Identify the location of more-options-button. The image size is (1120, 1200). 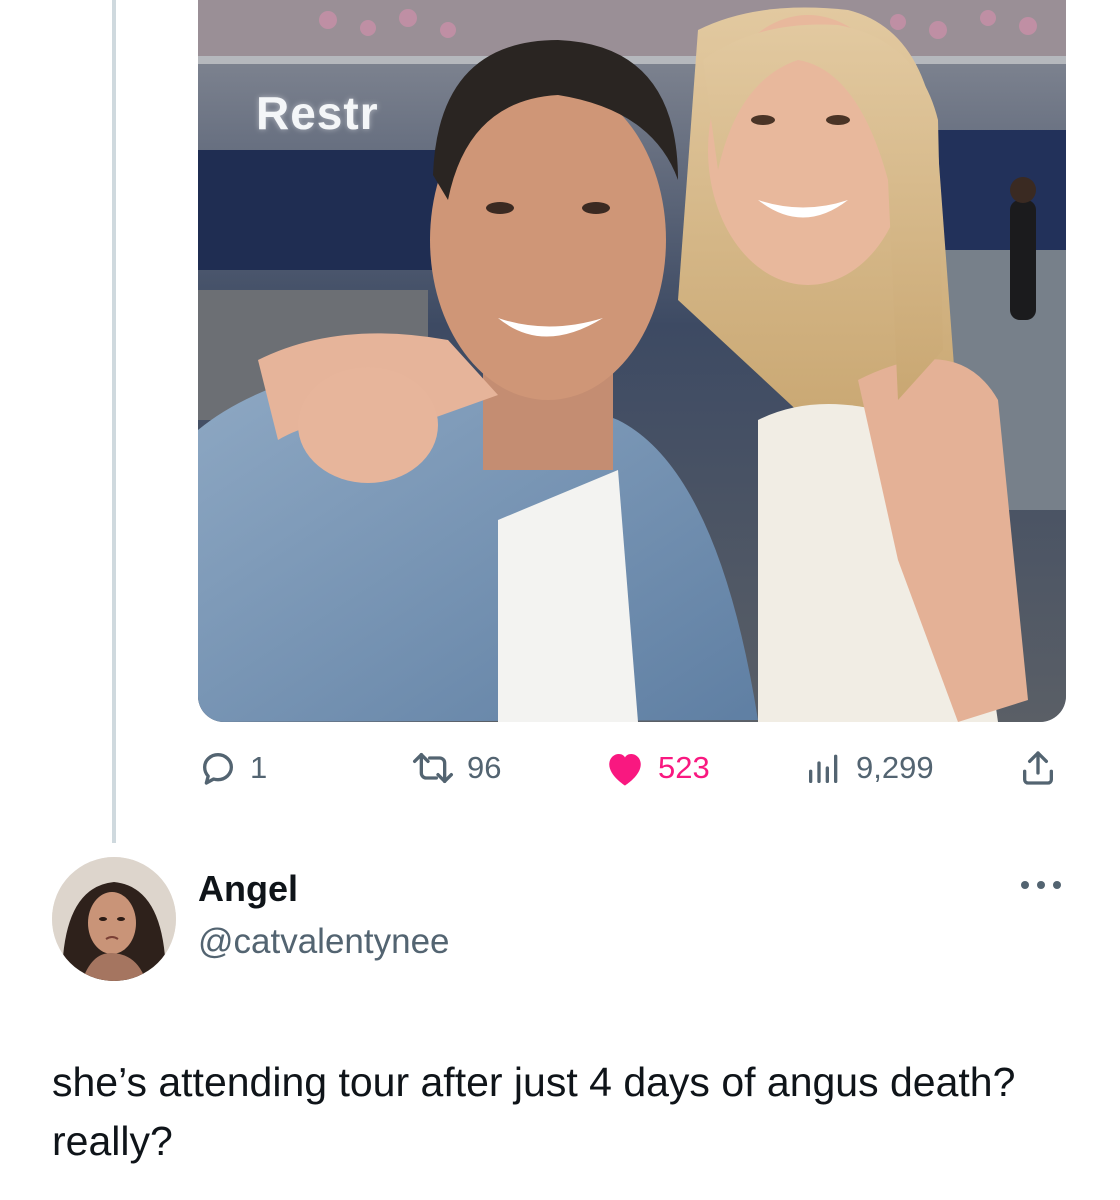
(1041, 887).